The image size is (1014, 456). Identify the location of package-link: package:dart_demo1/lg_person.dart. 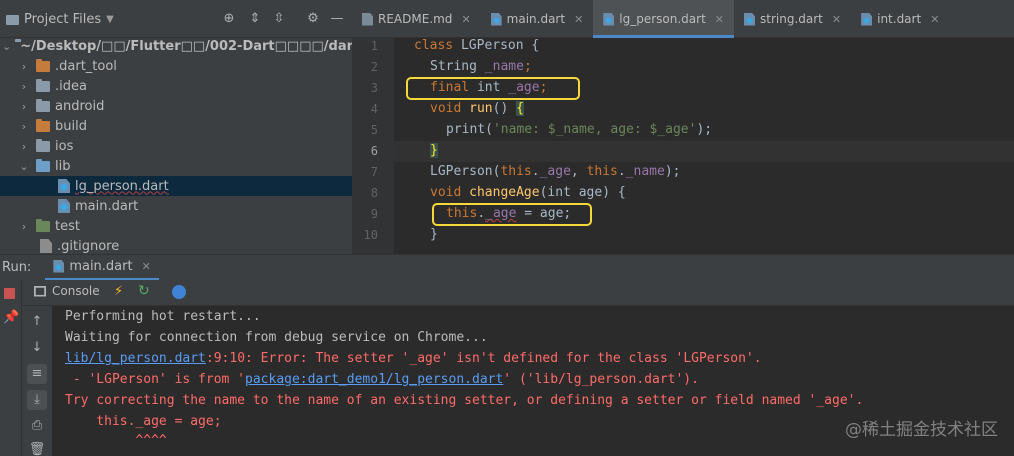
(374, 379).